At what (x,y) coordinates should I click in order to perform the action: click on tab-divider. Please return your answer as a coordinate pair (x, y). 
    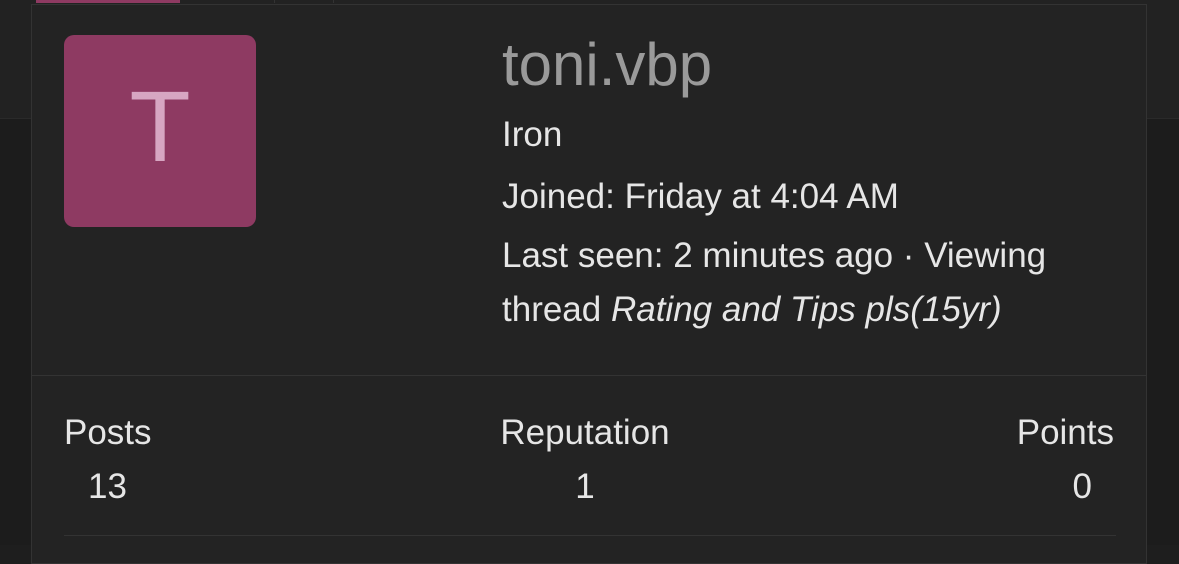
    Looking at the image, I should click on (304, 1).